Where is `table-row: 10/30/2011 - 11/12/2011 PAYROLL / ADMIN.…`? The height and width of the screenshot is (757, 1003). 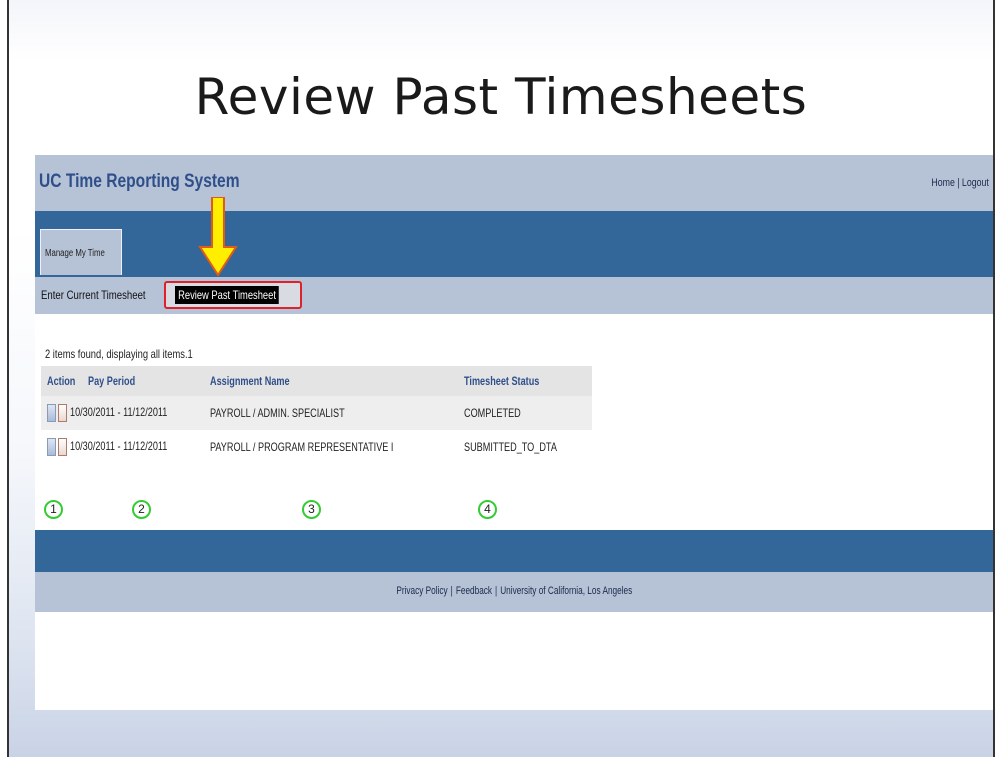 table-row: 10/30/2011 - 11/12/2011 PAYROLL / ADMIN.… is located at coordinates (317, 413).